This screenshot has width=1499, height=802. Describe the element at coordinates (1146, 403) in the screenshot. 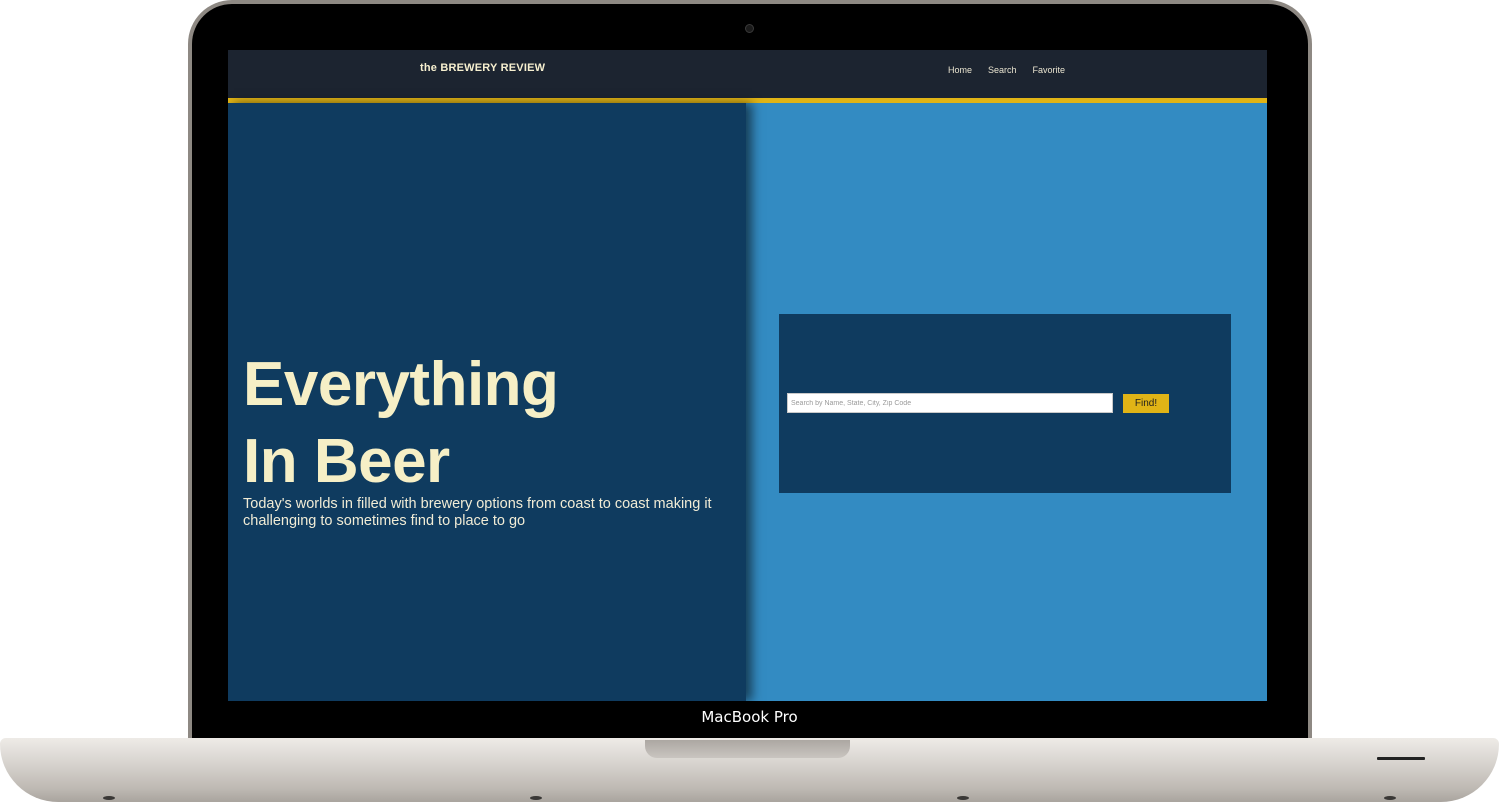

I see `find-button: Find!` at that location.